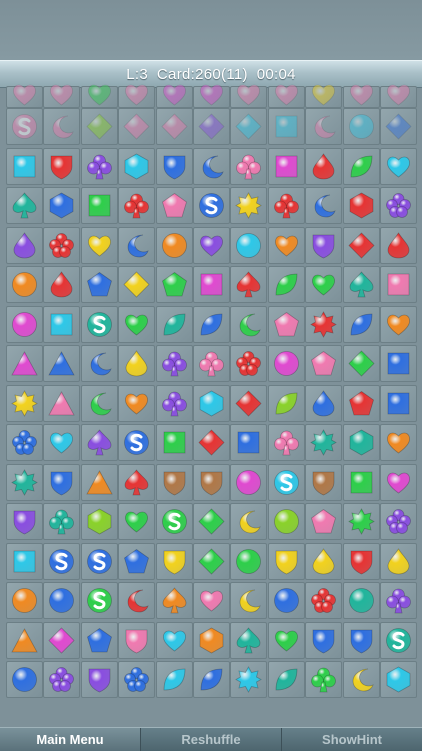 The image size is (422, 751). What do you see at coordinates (286, 166) in the screenshot?
I see `board-tile-magenta-square` at bounding box center [286, 166].